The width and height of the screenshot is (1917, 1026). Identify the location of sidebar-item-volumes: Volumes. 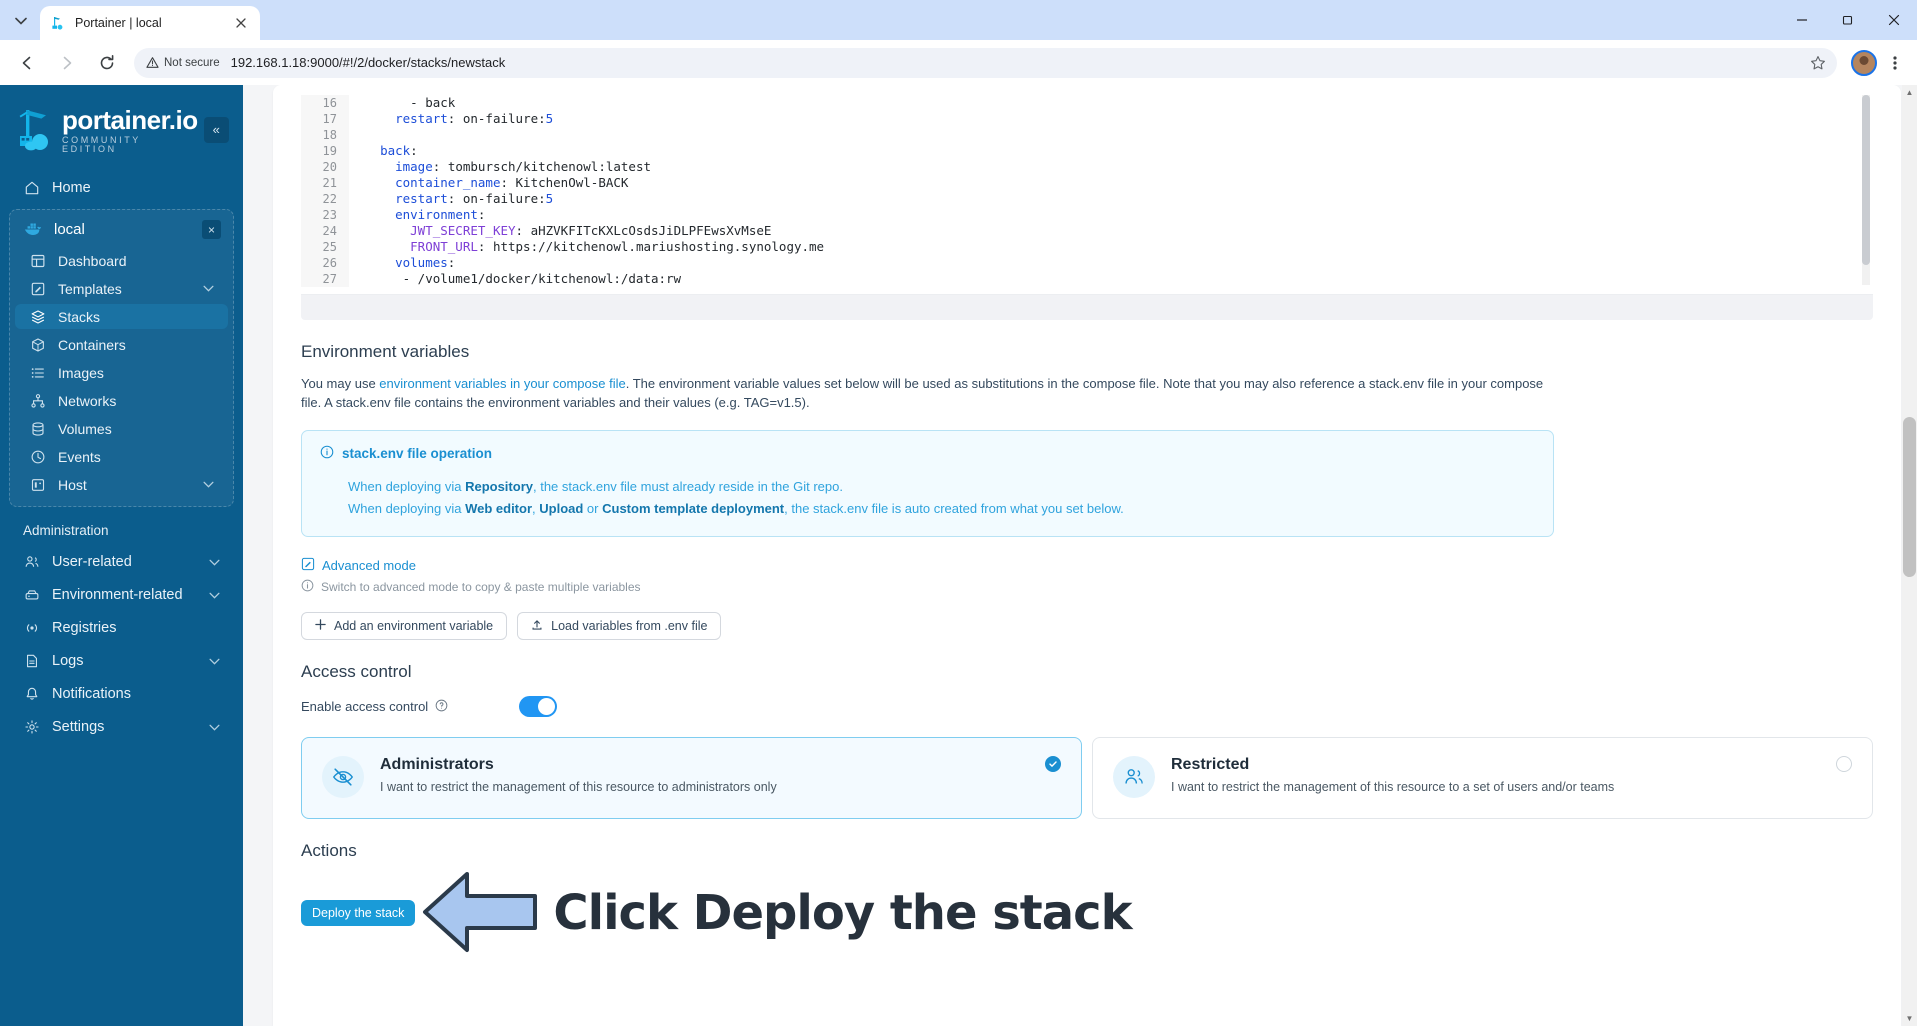
(121, 428).